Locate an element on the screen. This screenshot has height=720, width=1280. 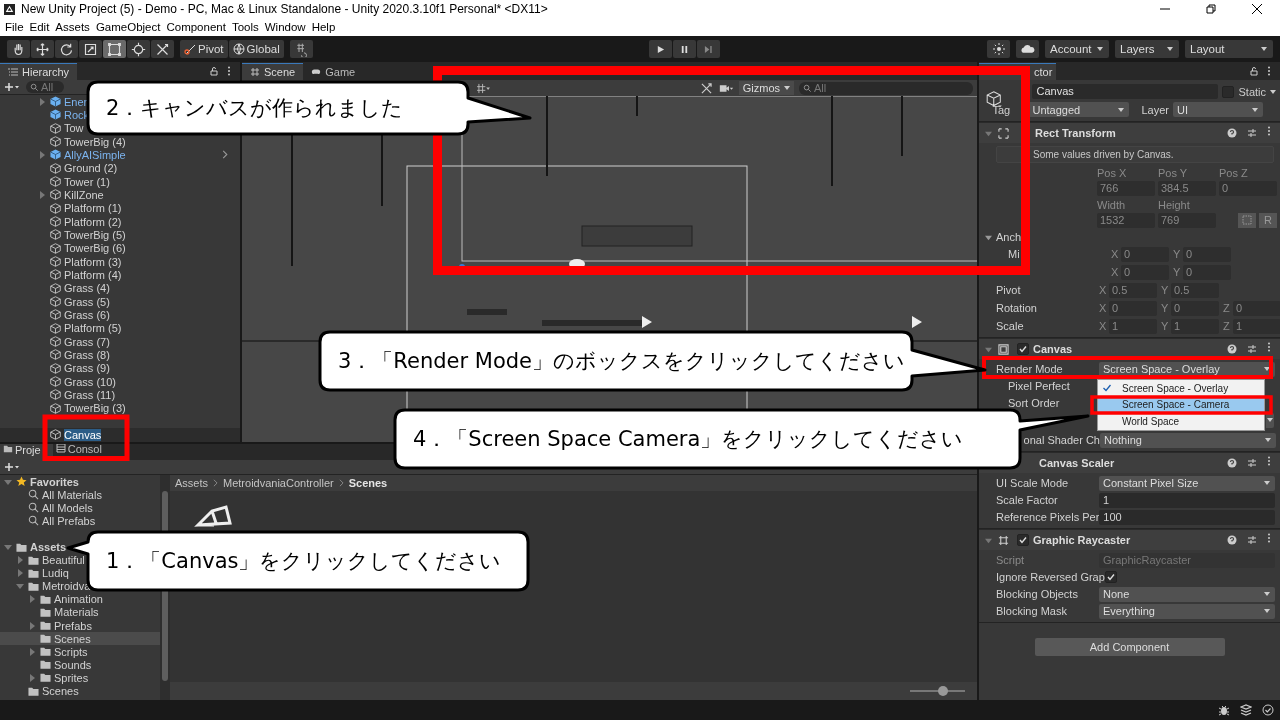
hierarchy-item: Platform (2) is located at coordinates (93, 221).